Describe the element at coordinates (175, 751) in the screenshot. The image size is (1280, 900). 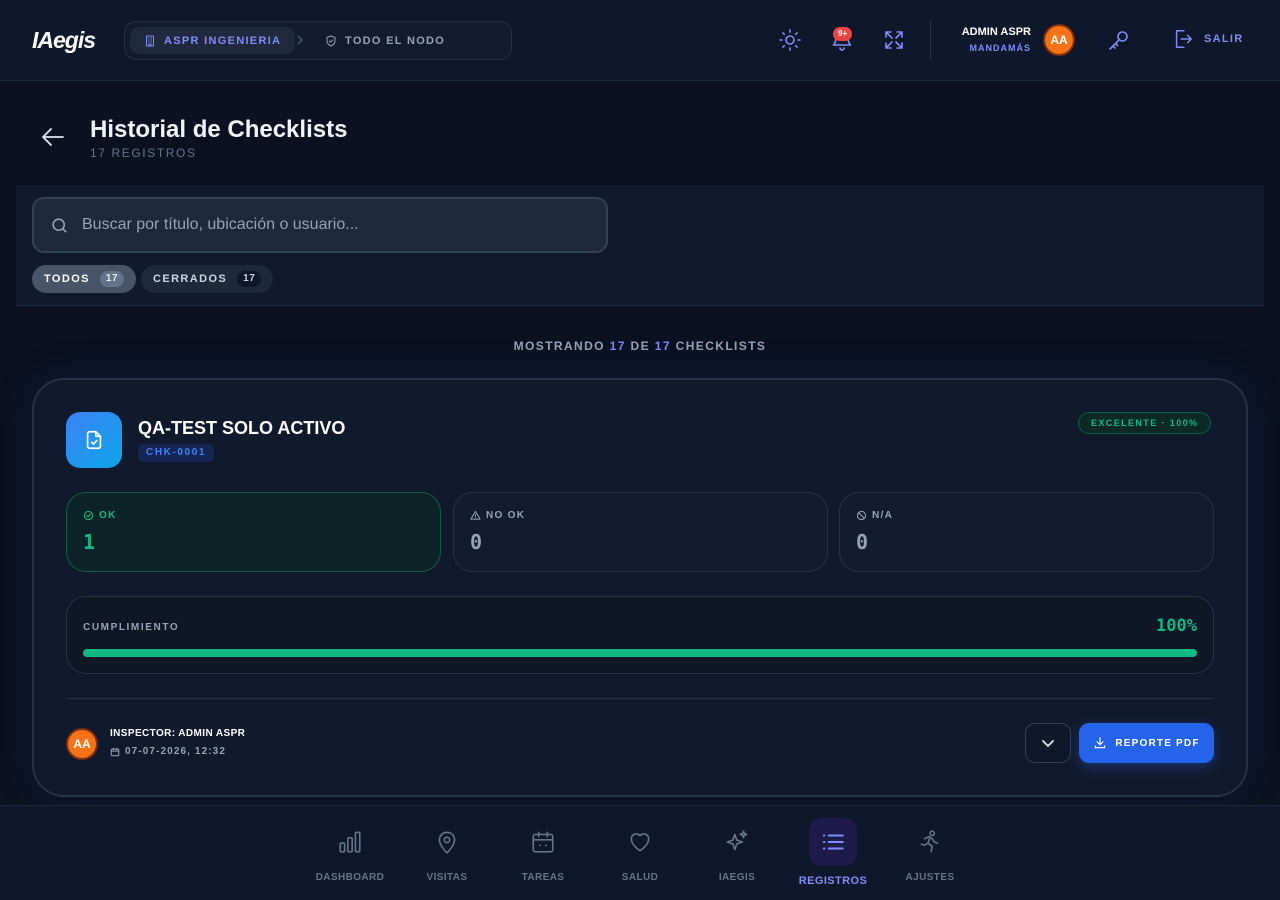
I see `inspection-datetime: 07-07-2026, 12:32` at that location.